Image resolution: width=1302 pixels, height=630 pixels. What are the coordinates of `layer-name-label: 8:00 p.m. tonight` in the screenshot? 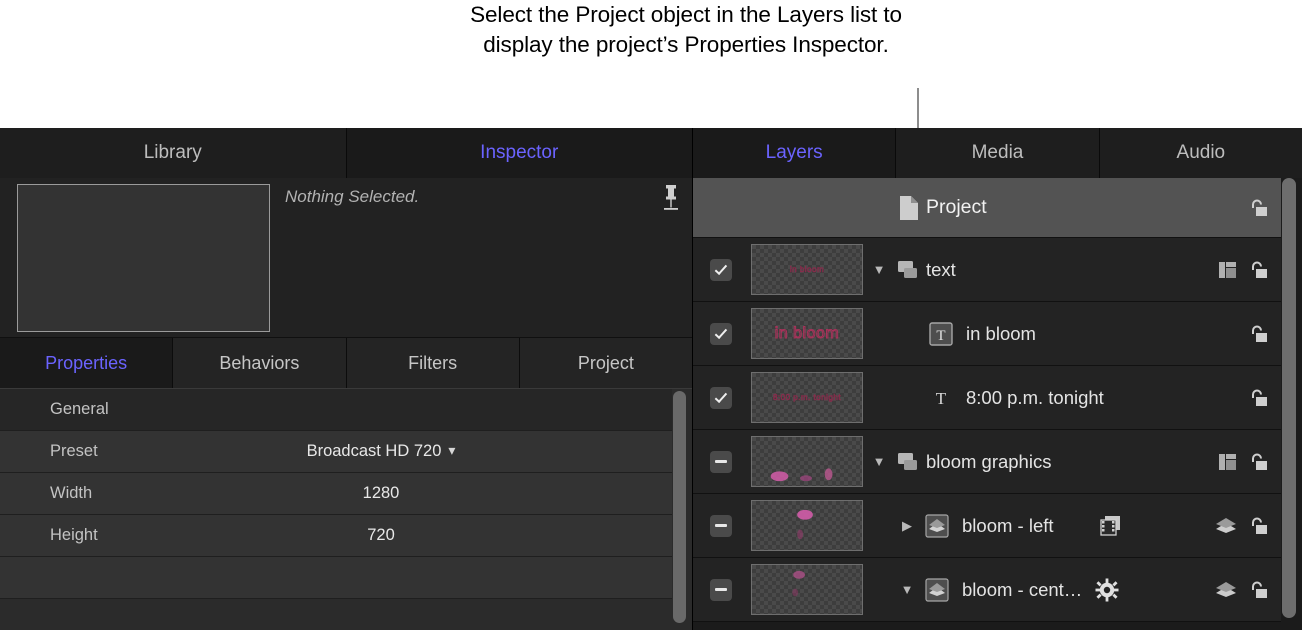 It's located at (1035, 397).